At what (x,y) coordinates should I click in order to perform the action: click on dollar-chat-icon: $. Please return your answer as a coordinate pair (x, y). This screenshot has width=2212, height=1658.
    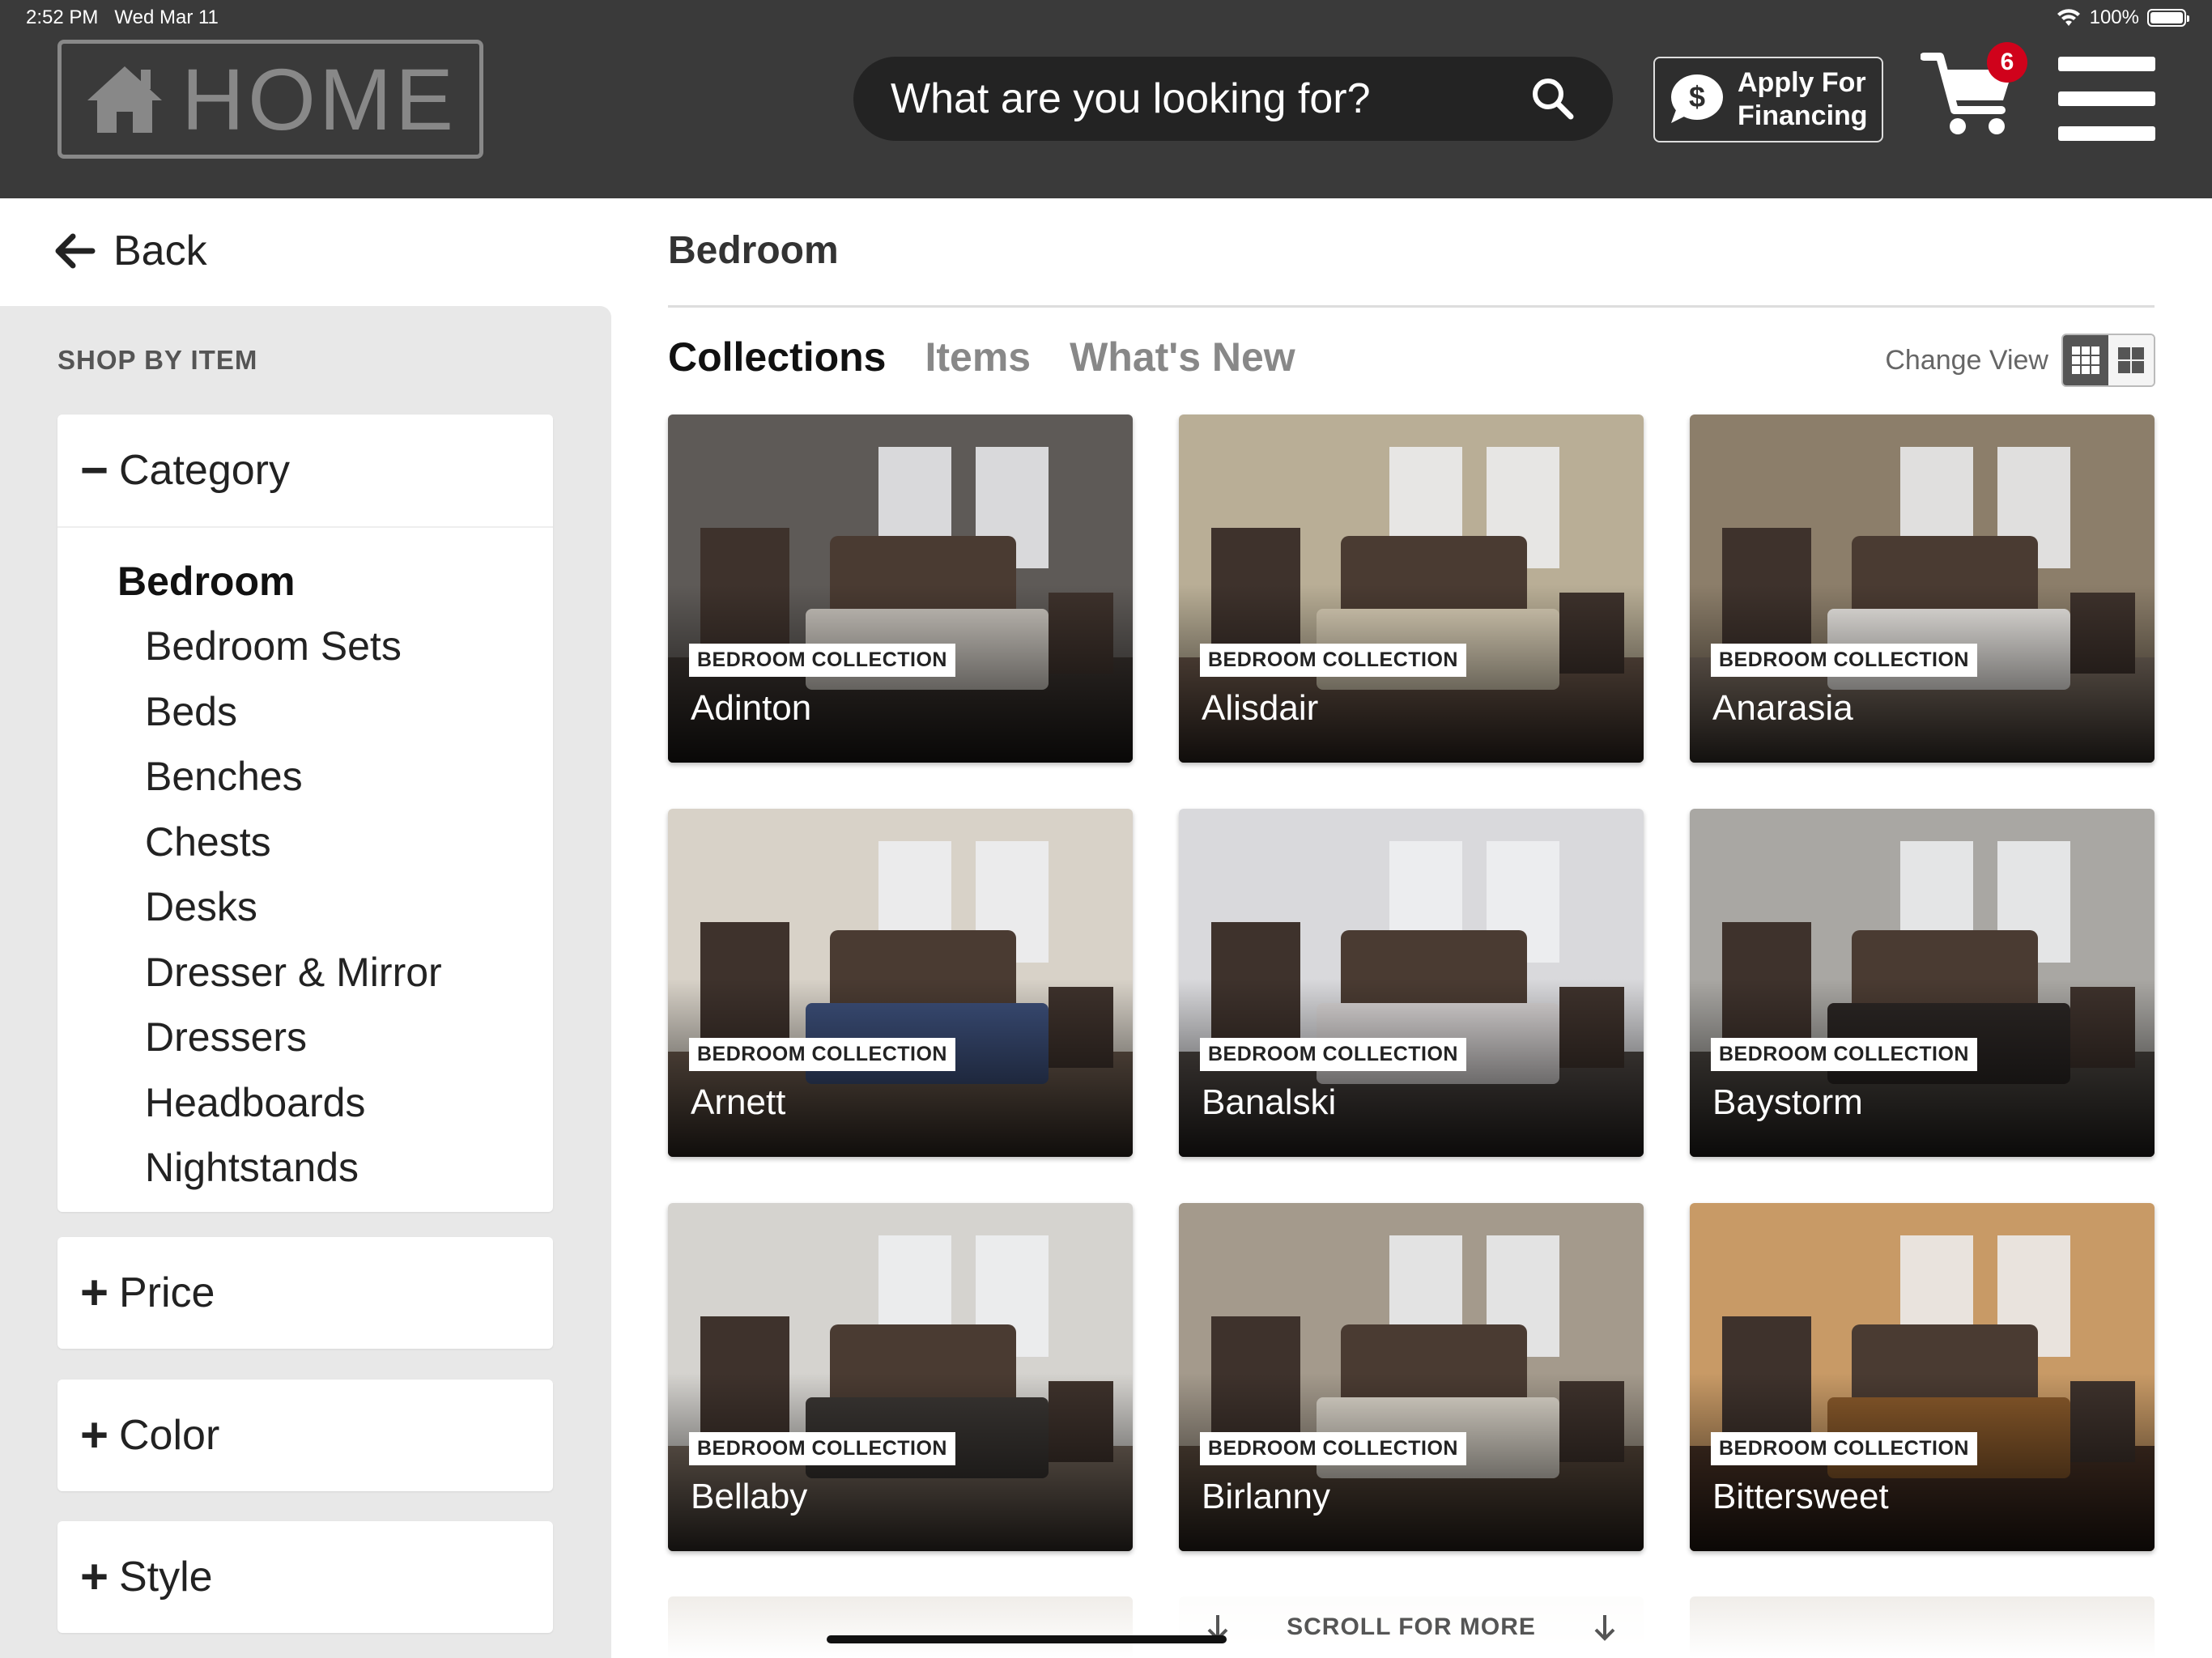
    Looking at the image, I should click on (1697, 98).